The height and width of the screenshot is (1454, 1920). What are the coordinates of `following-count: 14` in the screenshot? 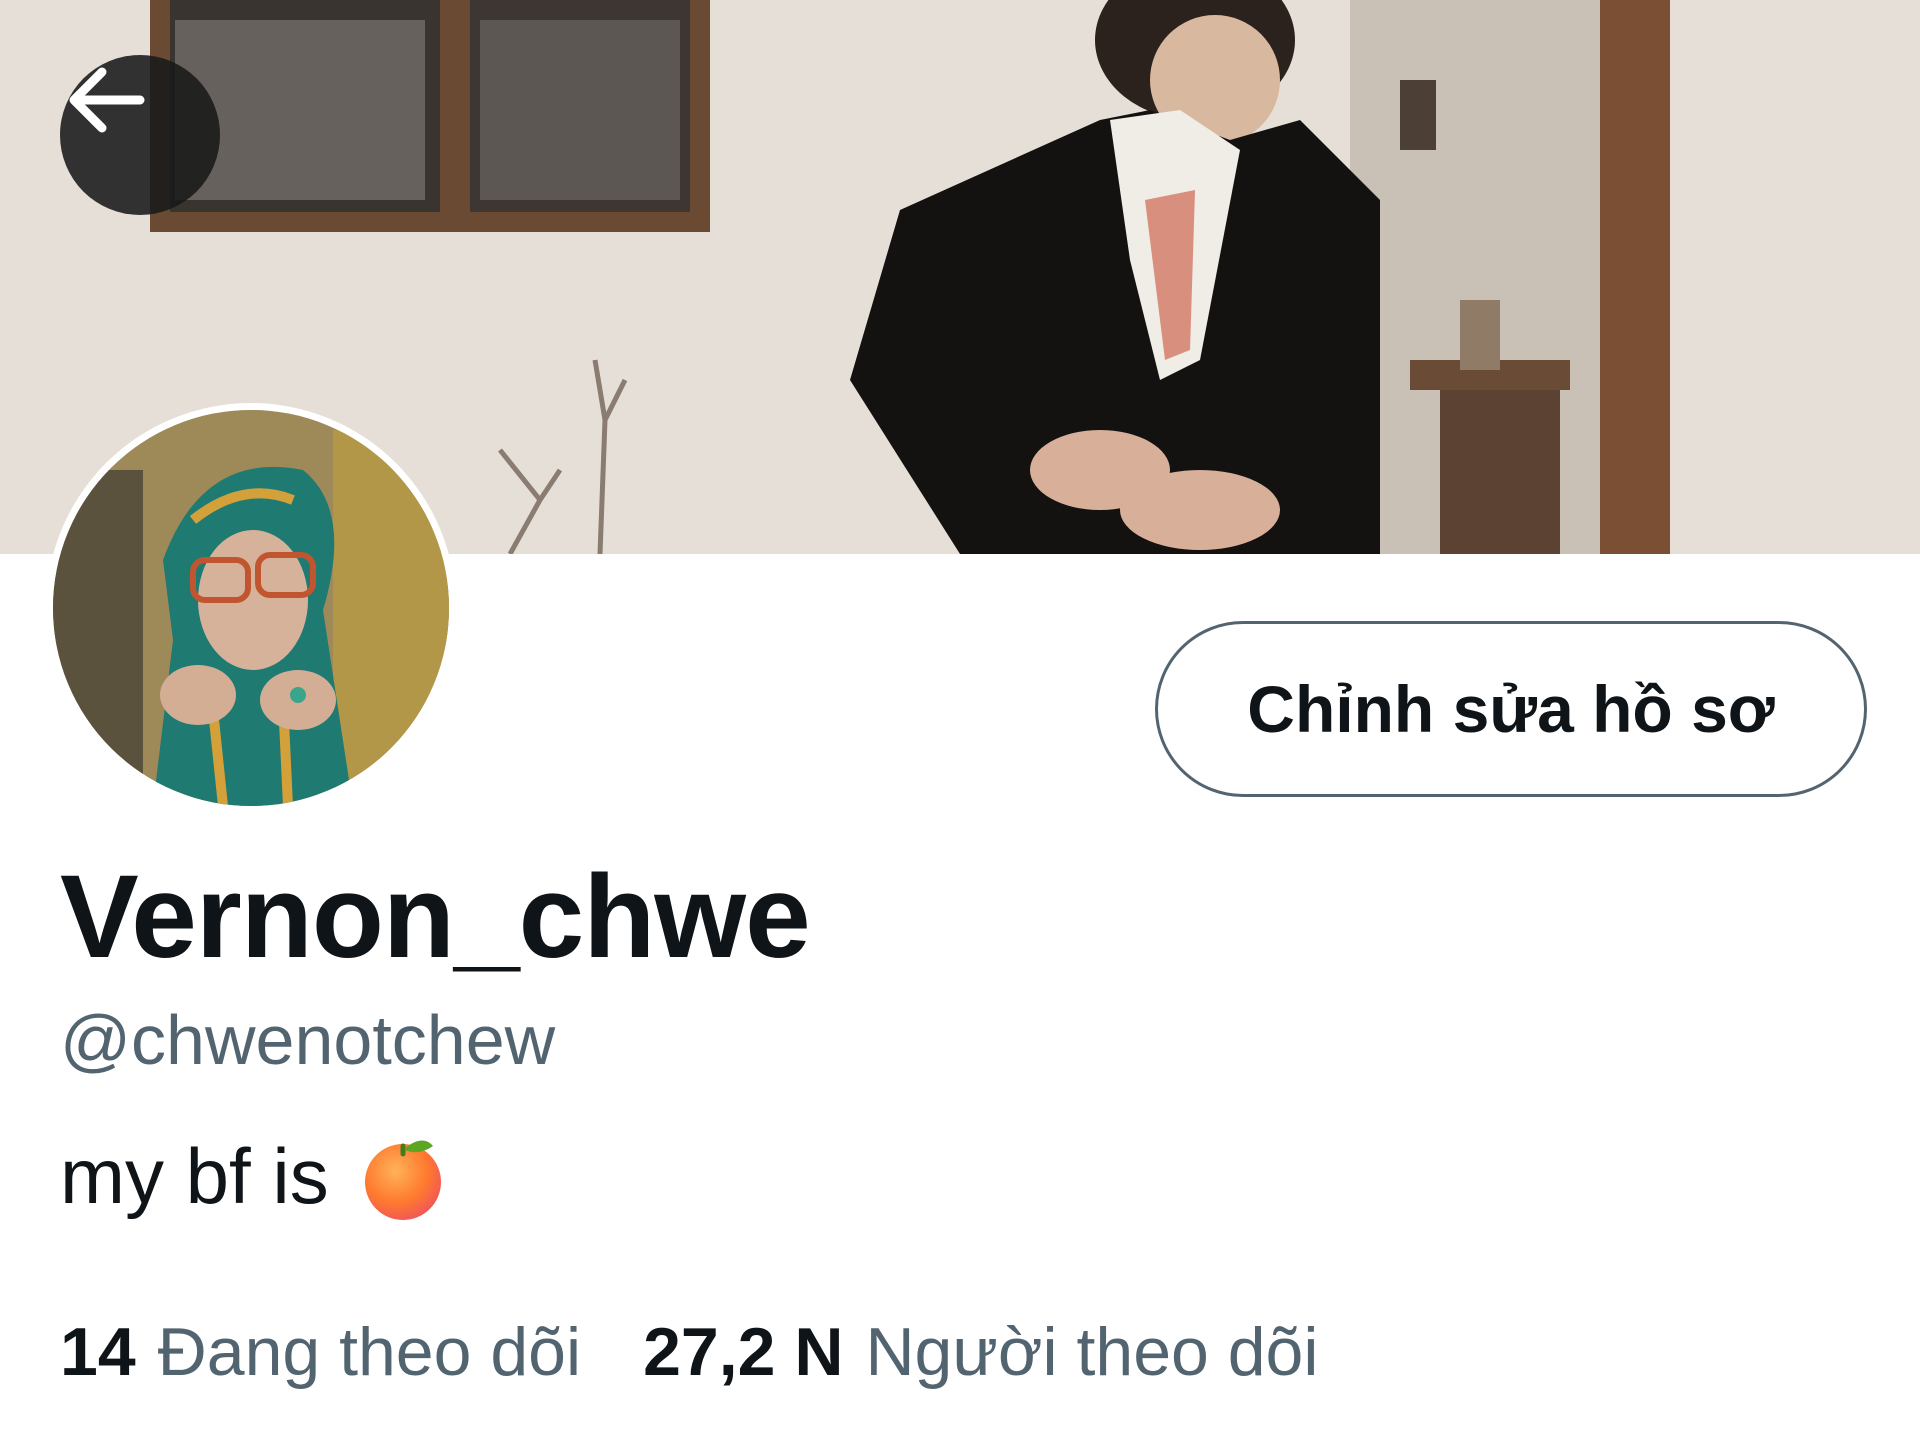 It's located at (98, 1352).